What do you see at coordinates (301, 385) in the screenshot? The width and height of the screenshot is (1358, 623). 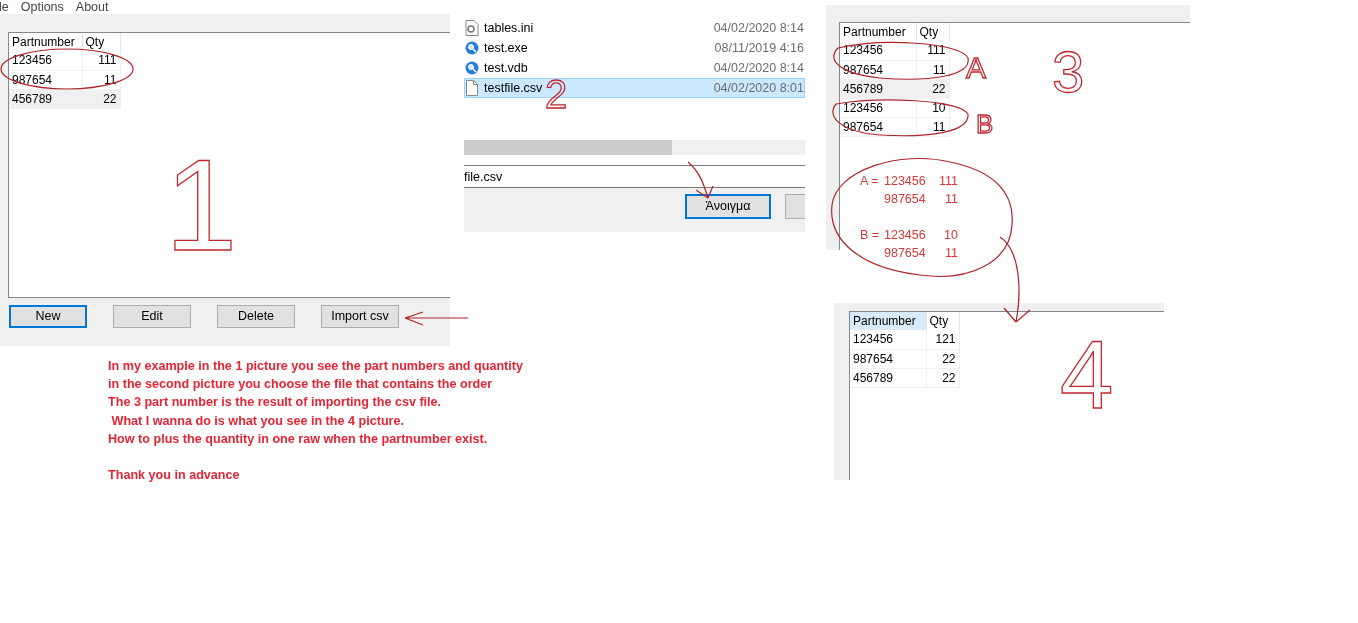 I see `message-line: in the second picture you choose the file that contains the order` at bounding box center [301, 385].